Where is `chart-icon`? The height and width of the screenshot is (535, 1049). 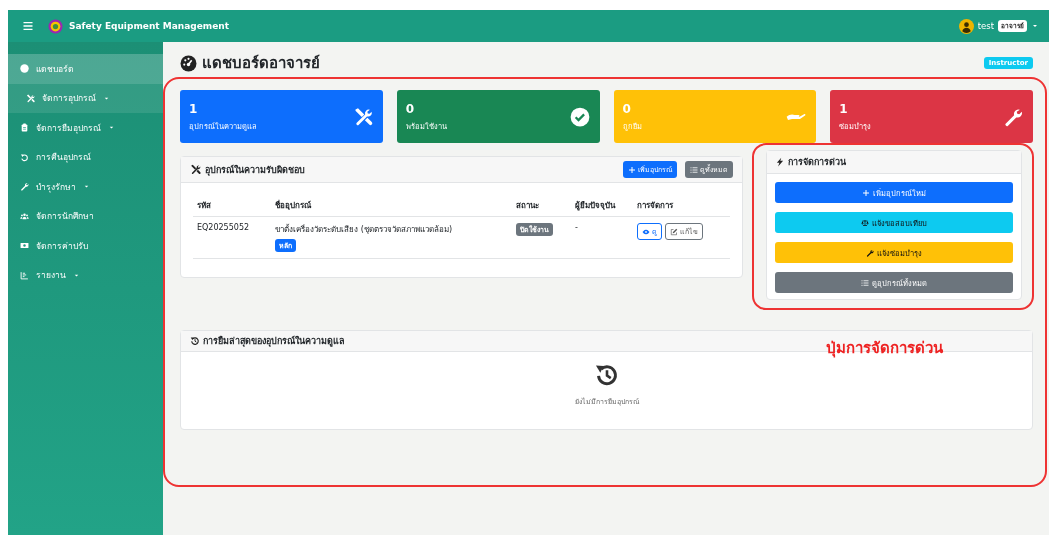 chart-icon is located at coordinates (24, 275).